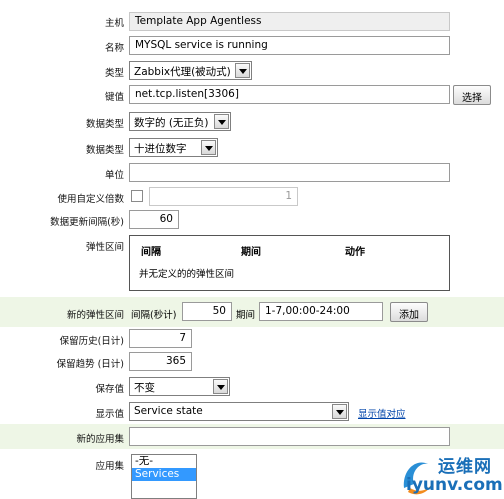  What do you see at coordinates (100, 439) in the screenshot?
I see `new-application-label: 新的应用集` at bounding box center [100, 439].